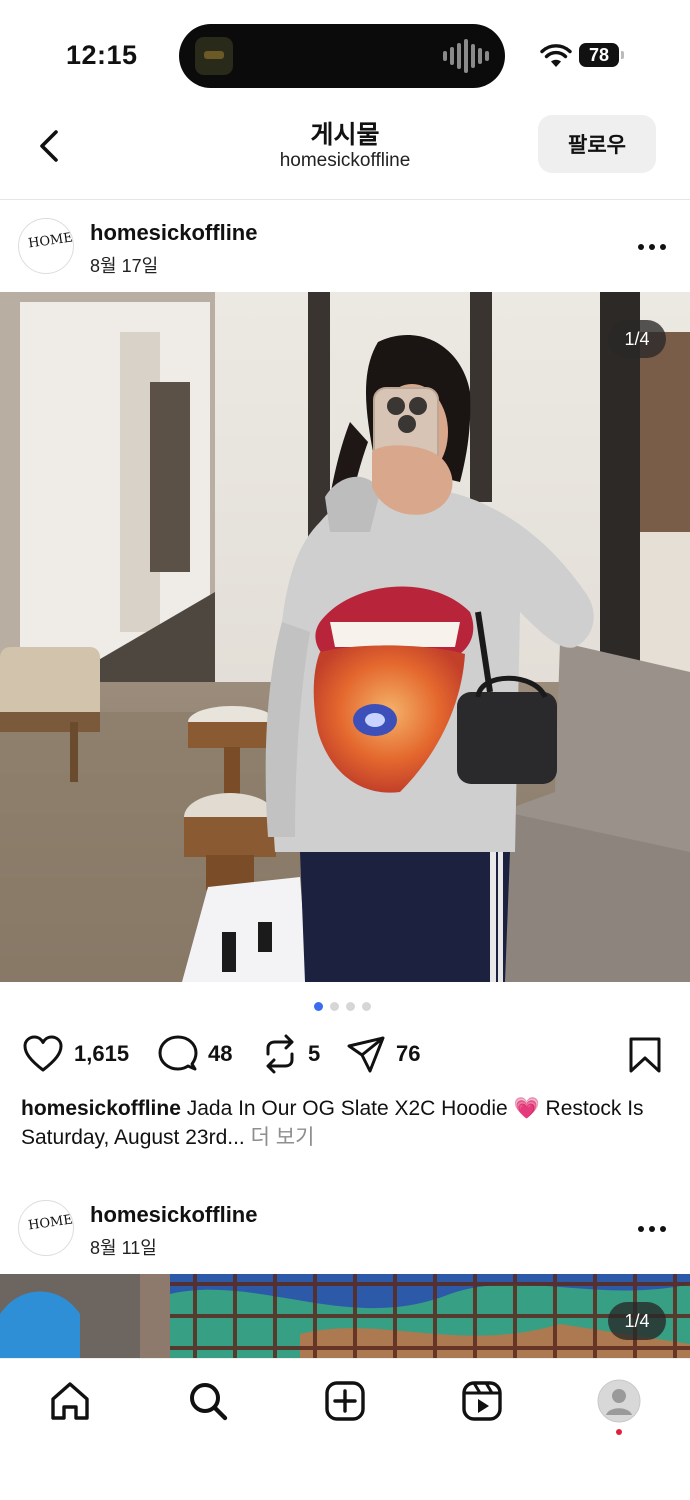 This screenshot has width=690, height=1500. What do you see at coordinates (318, 1006) in the screenshot?
I see `carousel-dot-active` at bounding box center [318, 1006].